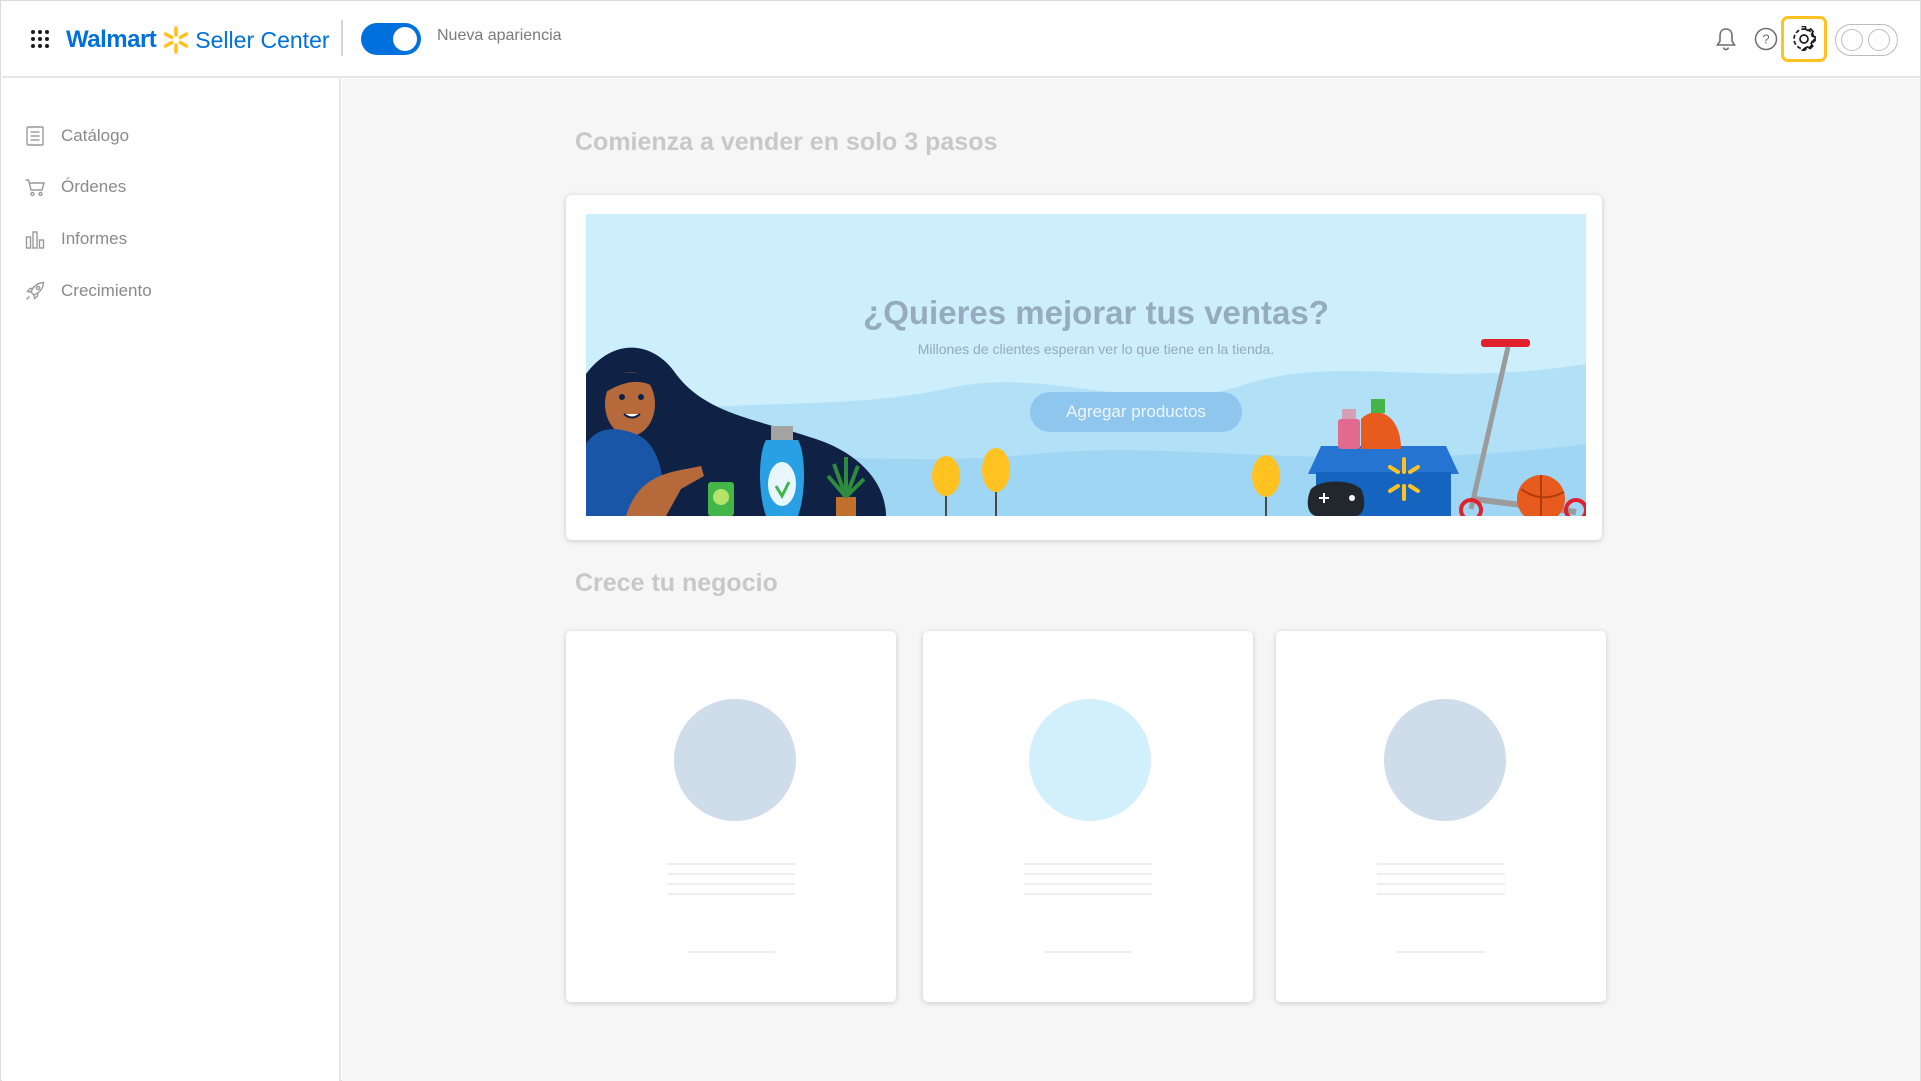 Image resolution: width=1921 pixels, height=1081 pixels. Describe the element at coordinates (499, 35) in the screenshot. I see `new-look-toggle-label: Nueva apariencia` at that location.